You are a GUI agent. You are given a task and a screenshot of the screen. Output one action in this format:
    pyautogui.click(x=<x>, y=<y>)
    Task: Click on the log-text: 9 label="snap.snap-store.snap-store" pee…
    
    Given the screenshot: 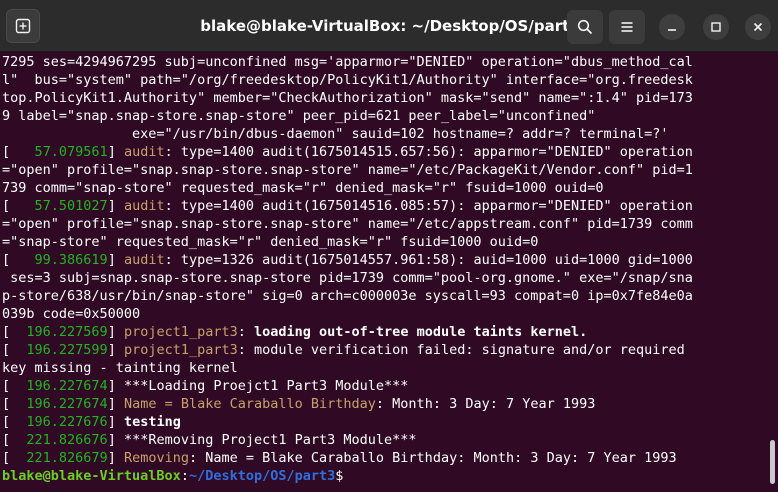 What is the action you would take?
    pyautogui.click(x=299, y=116)
    